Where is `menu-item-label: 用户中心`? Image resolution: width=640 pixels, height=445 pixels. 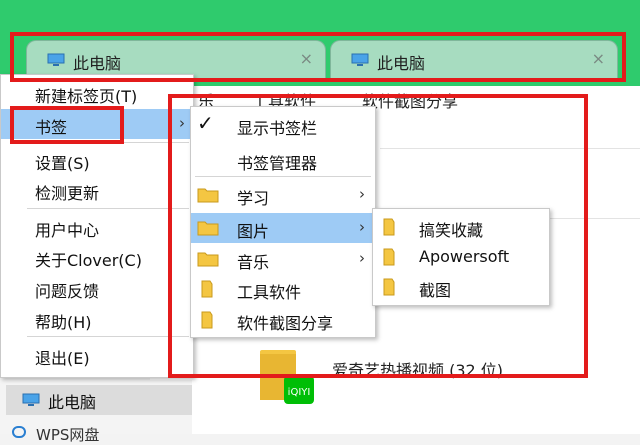 menu-item-label: 用户中心 is located at coordinates (67, 230).